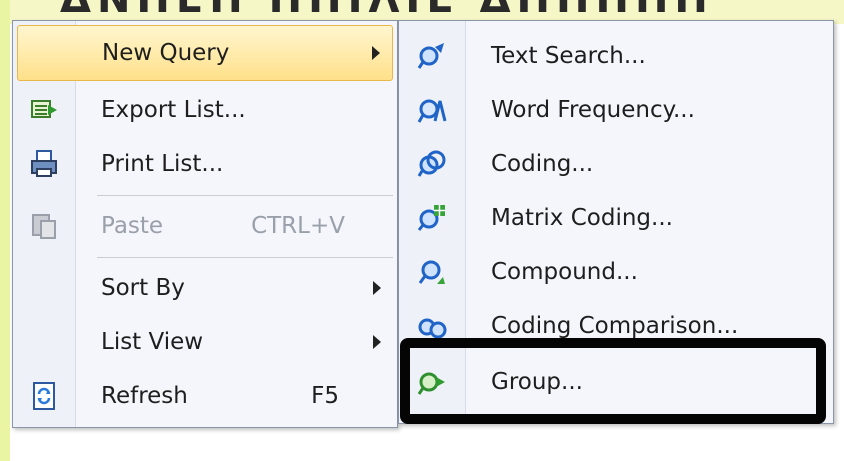 The height and width of the screenshot is (461, 844). What do you see at coordinates (432, 218) in the screenshot?
I see `matrix-coding-icon` at bounding box center [432, 218].